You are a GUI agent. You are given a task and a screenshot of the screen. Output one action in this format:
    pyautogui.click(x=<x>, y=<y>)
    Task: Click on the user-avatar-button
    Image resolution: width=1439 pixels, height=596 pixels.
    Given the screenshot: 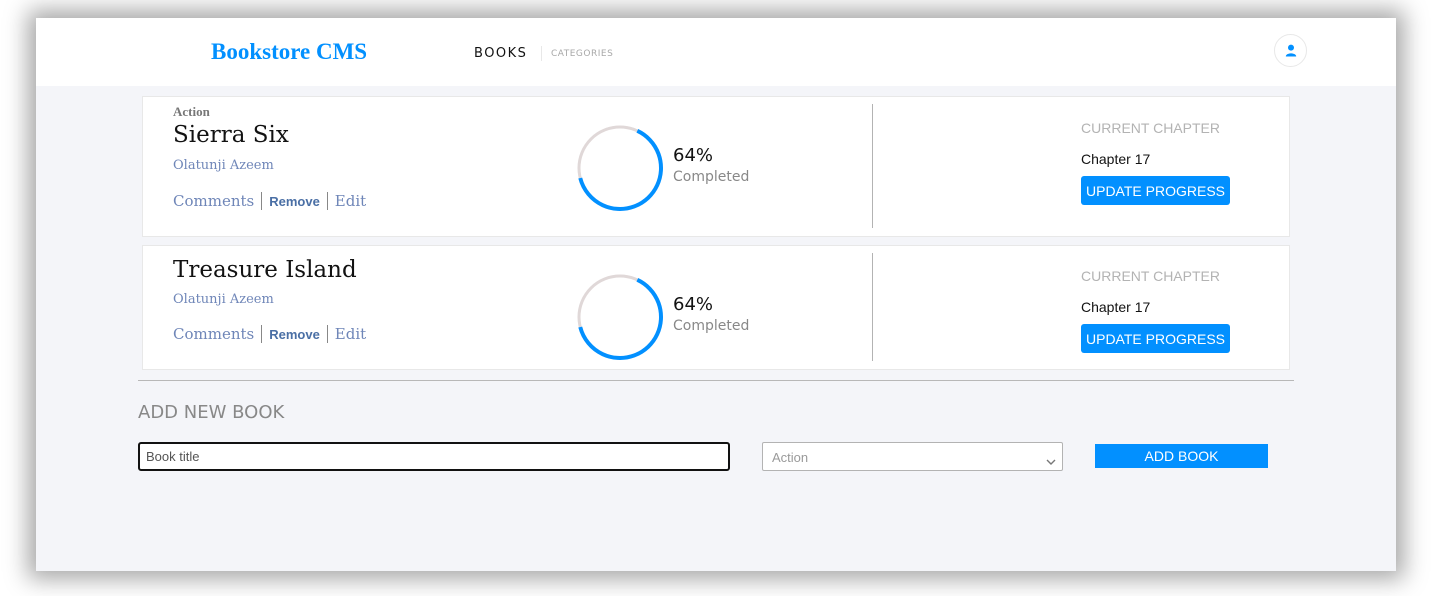 What is the action you would take?
    pyautogui.click(x=1290, y=50)
    